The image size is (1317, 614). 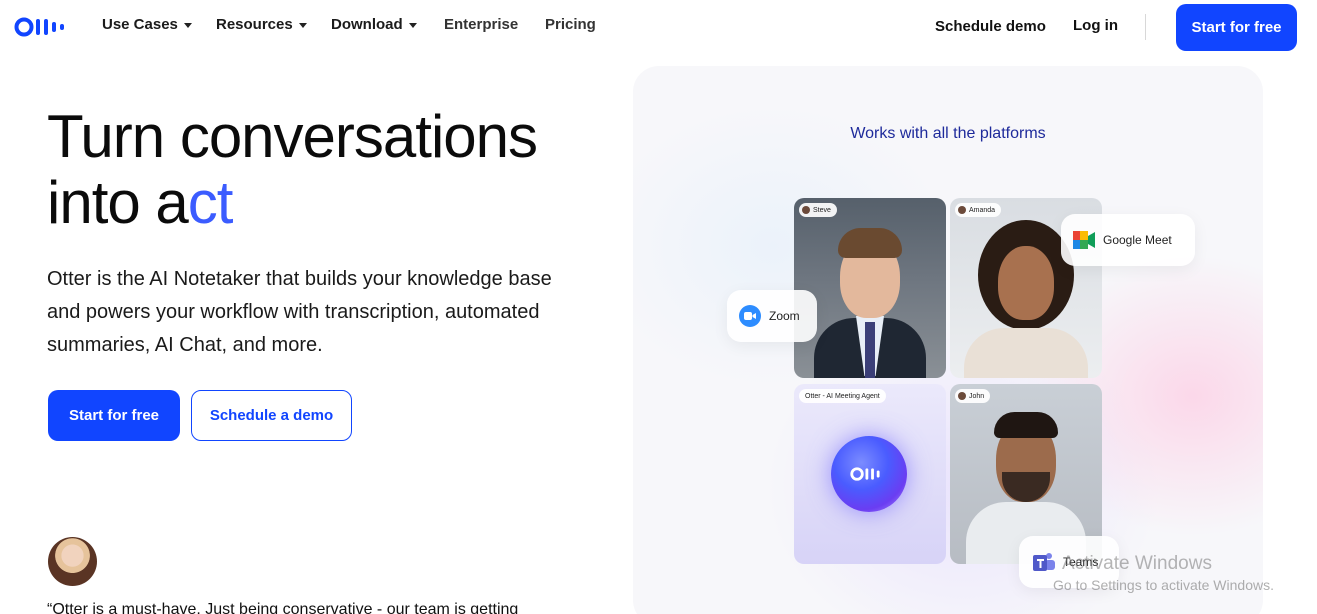 What do you see at coordinates (41, 27) in the screenshot?
I see `otter-logo` at bounding box center [41, 27].